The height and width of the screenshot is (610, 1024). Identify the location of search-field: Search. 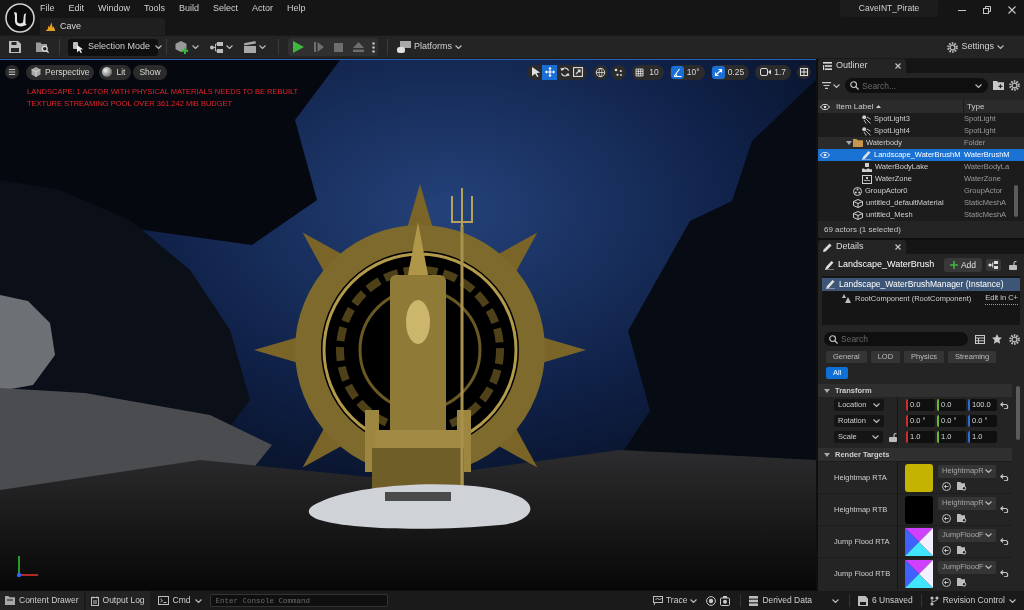
(896, 339).